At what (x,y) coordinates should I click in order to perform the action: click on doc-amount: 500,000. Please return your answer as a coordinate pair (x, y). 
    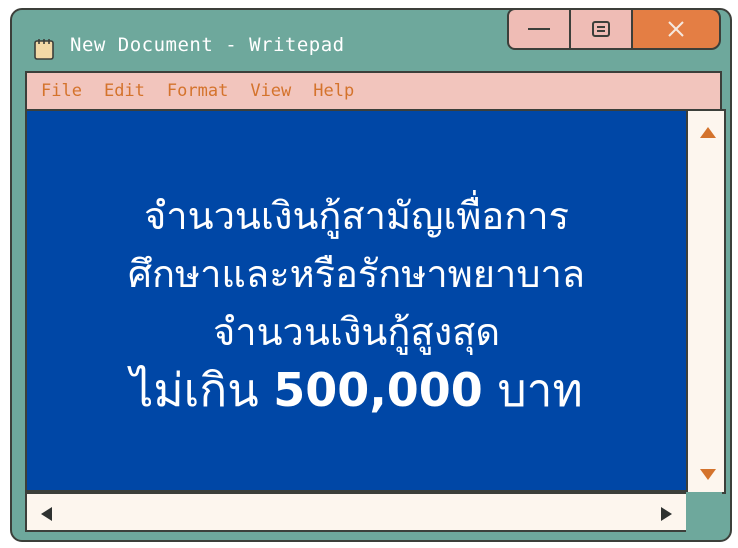
    Looking at the image, I should click on (378, 389).